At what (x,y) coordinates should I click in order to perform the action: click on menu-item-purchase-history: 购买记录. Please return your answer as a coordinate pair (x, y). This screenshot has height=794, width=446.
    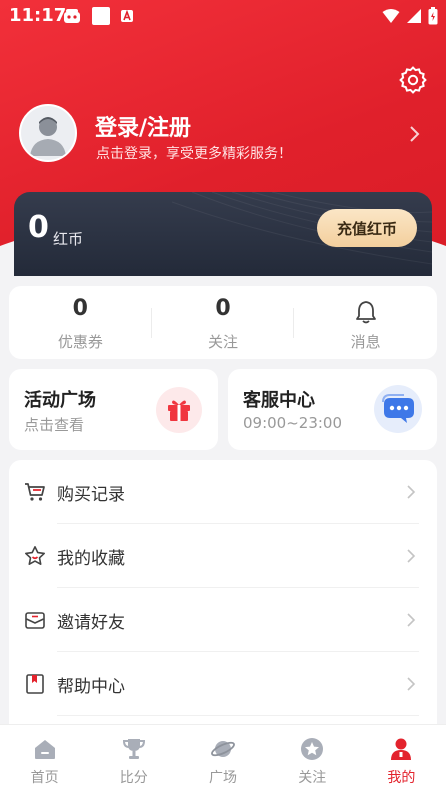
    Looking at the image, I should click on (223, 492).